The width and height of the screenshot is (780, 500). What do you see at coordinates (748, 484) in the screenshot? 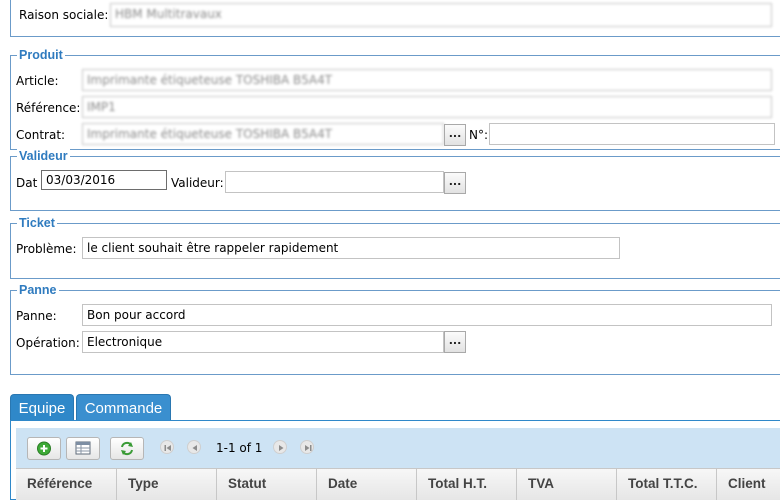
I see `col-header-client: Client` at bounding box center [748, 484].